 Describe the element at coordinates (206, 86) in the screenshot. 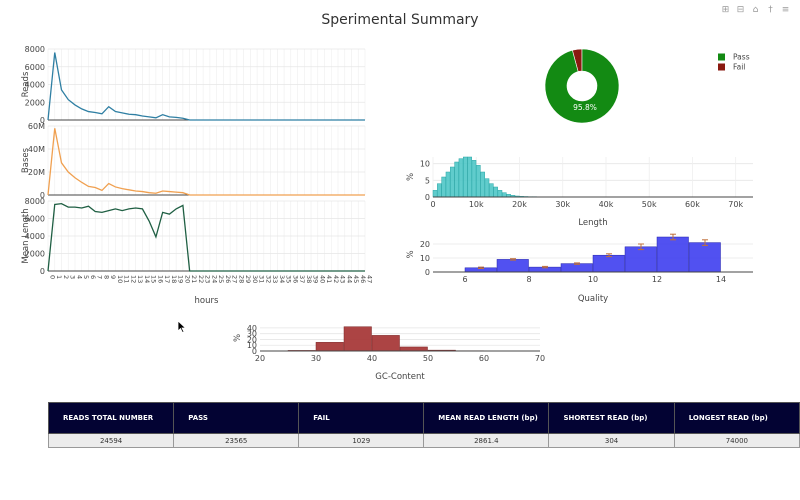

I see `series-line-reads` at that location.